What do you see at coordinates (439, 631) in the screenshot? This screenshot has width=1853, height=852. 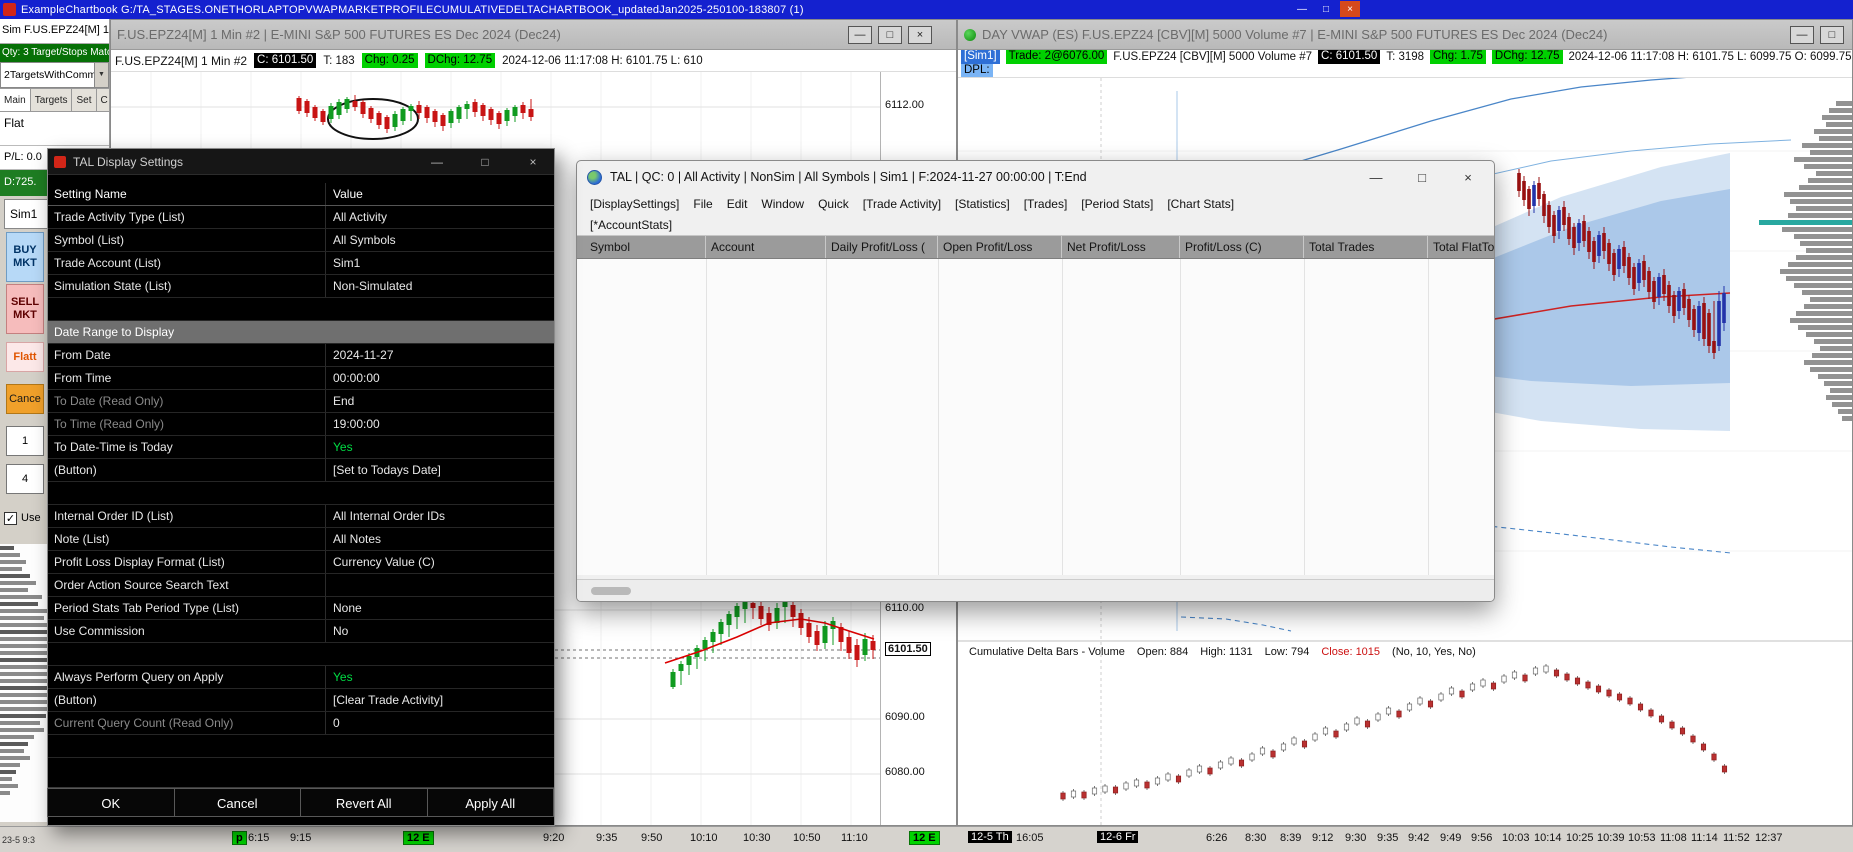 I see `setting-value: No` at bounding box center [439, 631].